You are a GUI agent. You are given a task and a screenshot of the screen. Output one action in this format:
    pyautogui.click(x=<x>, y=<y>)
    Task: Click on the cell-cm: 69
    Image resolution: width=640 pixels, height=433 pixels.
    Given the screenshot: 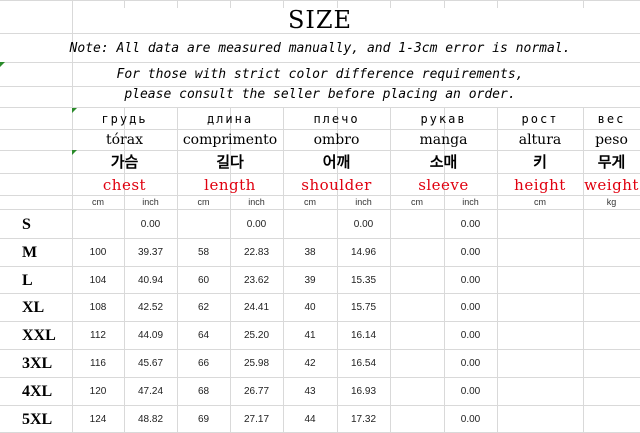 What is the action you would take?
    pyautogui.click(x=203, y=419)
    